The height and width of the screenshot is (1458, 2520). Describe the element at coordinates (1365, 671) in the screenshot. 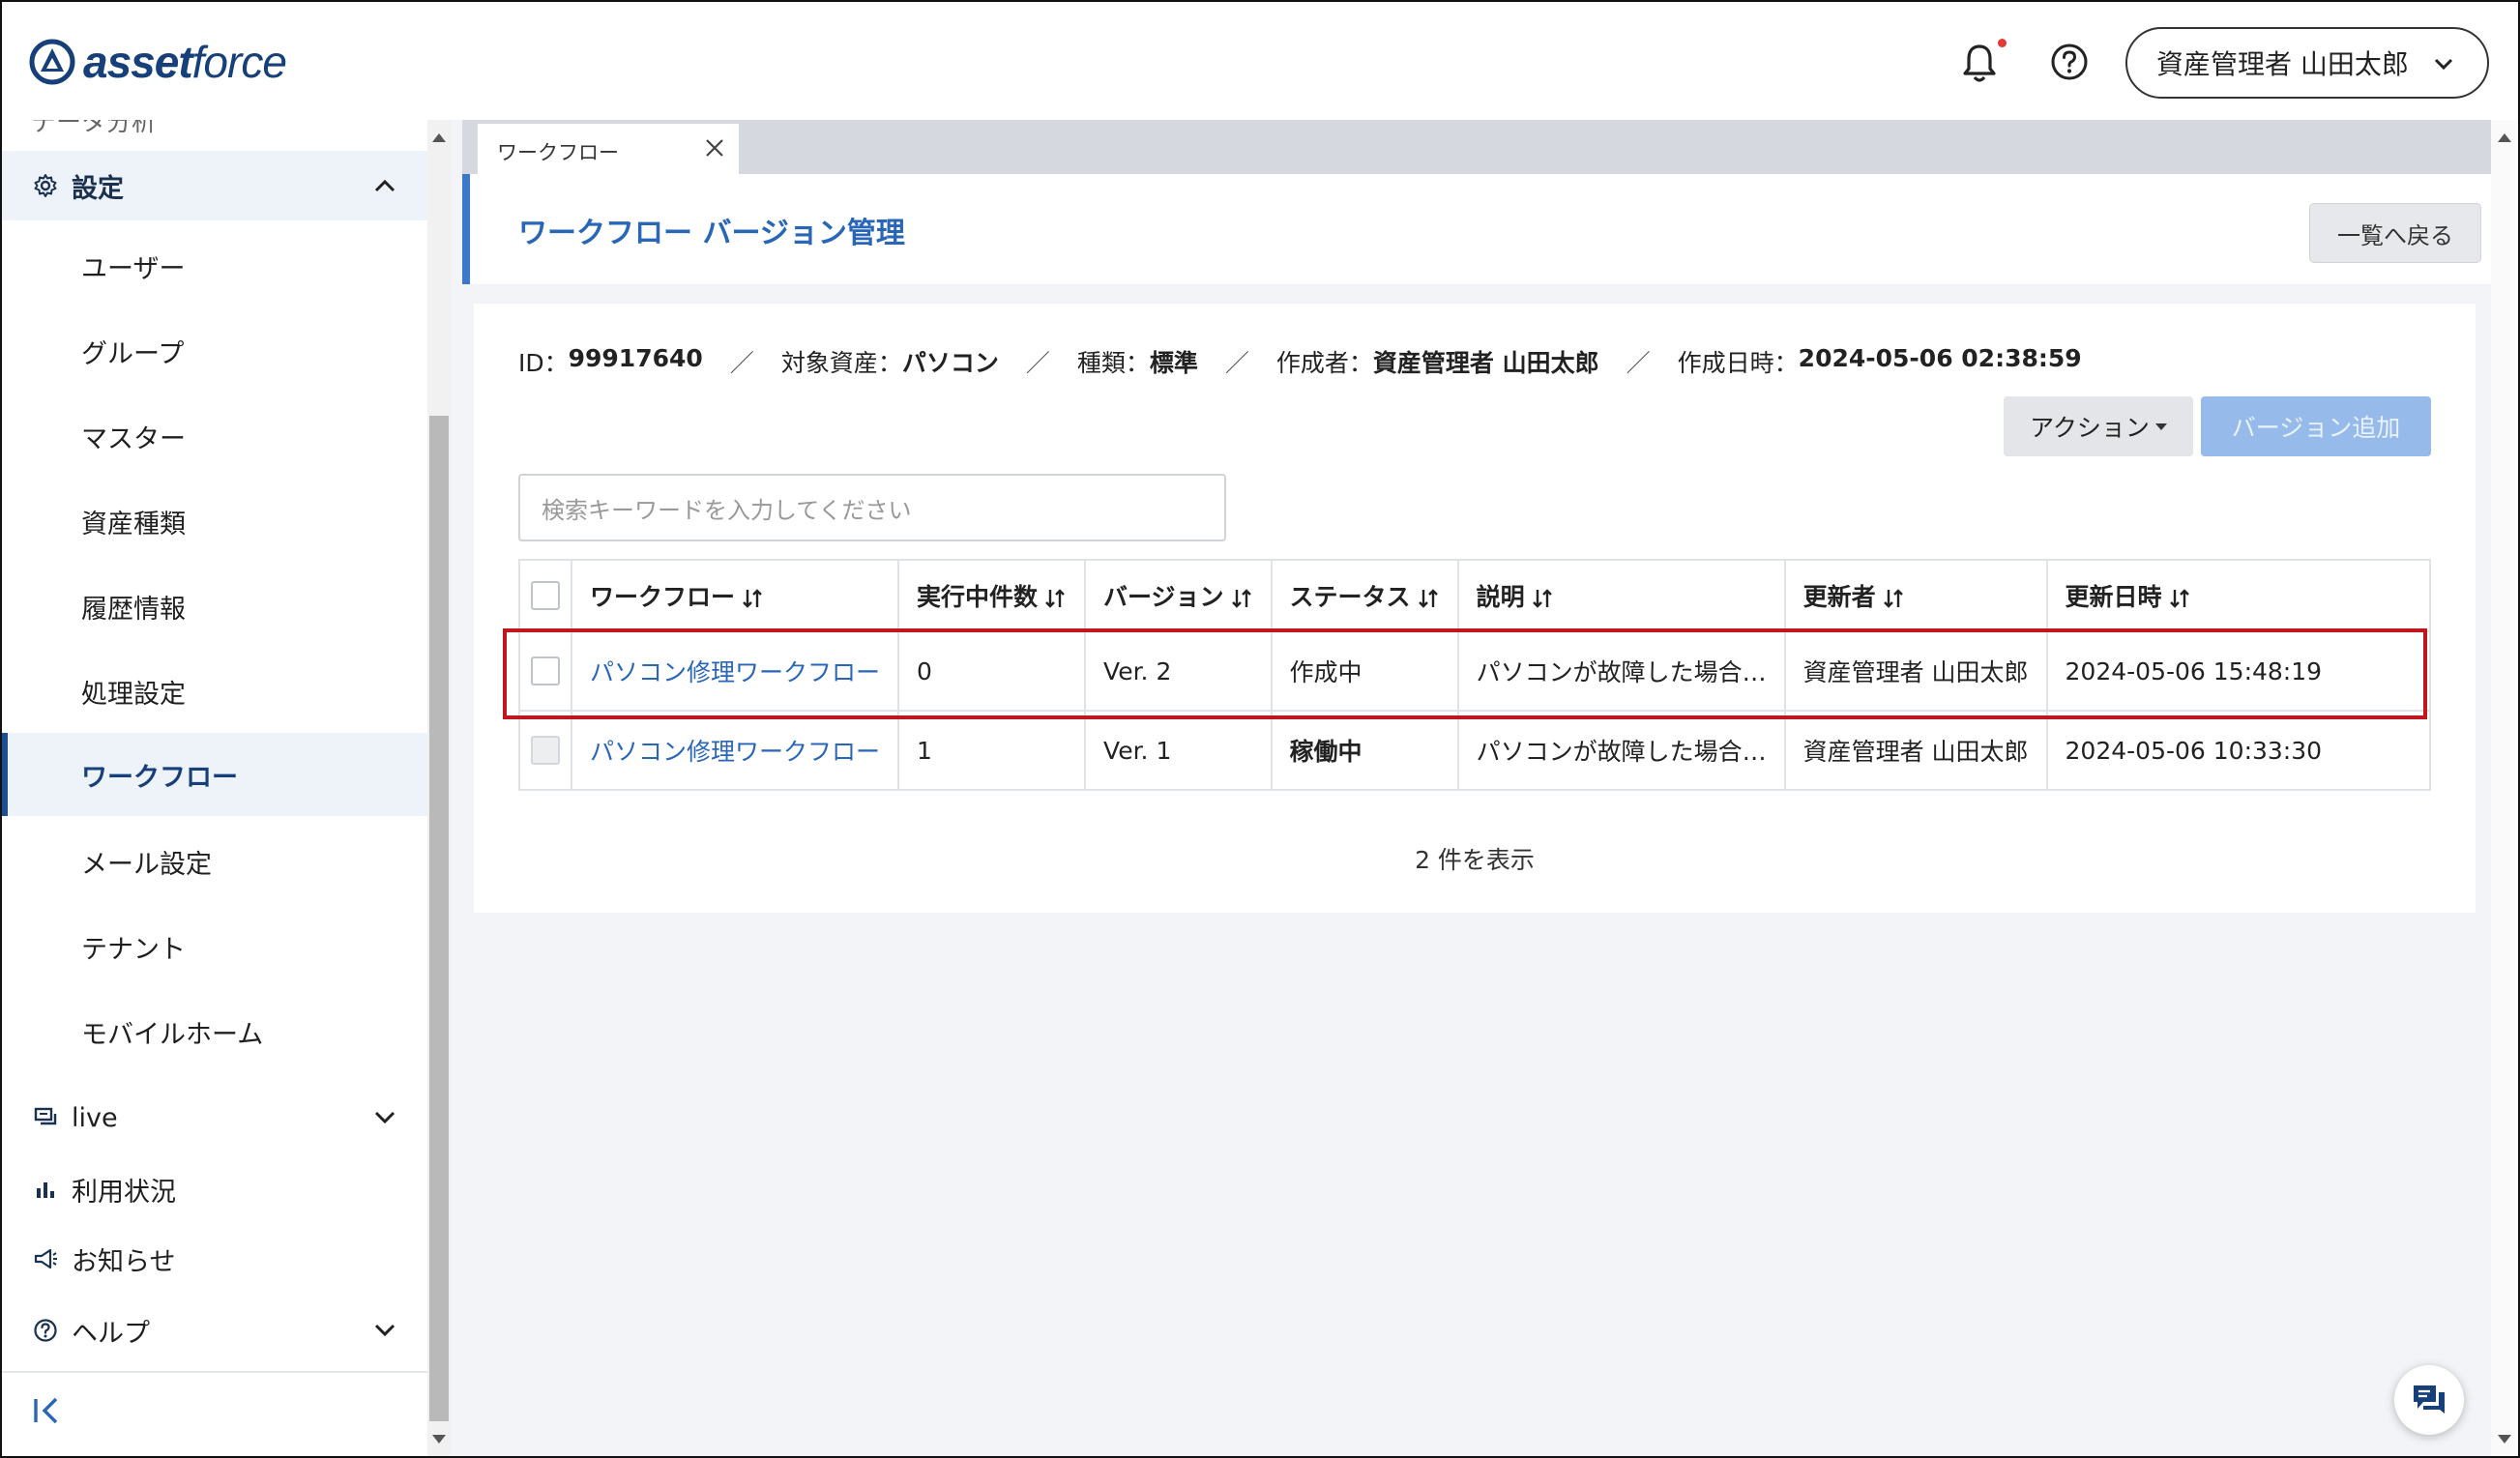

I see `status-cell: 作成中` at that location.